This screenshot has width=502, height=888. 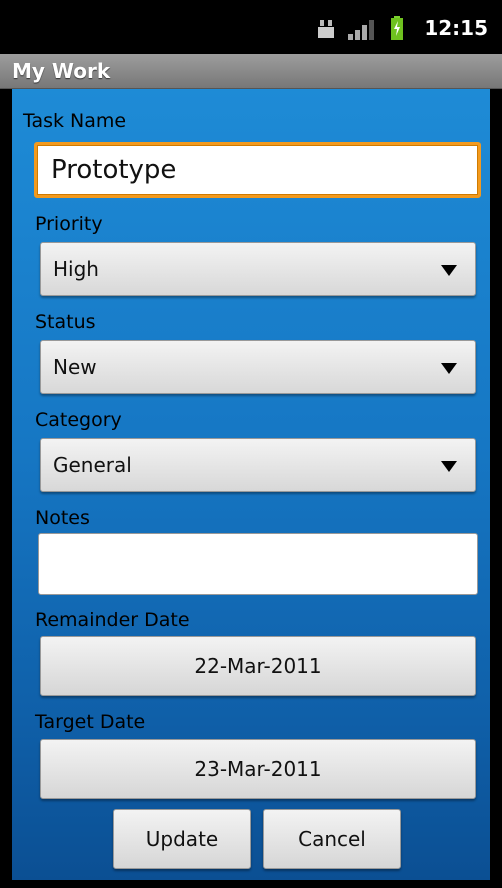 What do you see at coordinates (258, 465) in the screenshot?
I see `category-select: General` at bounding box center [258, 465].